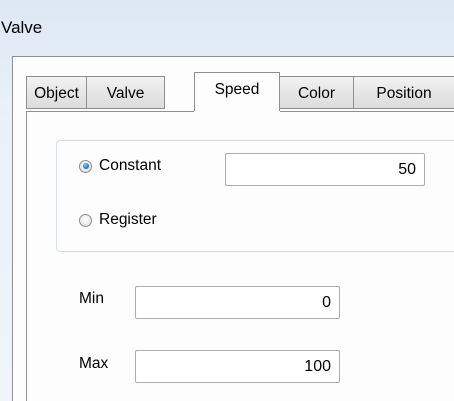 The height and width of the screenshot is (401, 454). What do you see at coordinates (85, 166) in the screenshot?
I see `radio-checked-icon` at bounding box center [85, 166].